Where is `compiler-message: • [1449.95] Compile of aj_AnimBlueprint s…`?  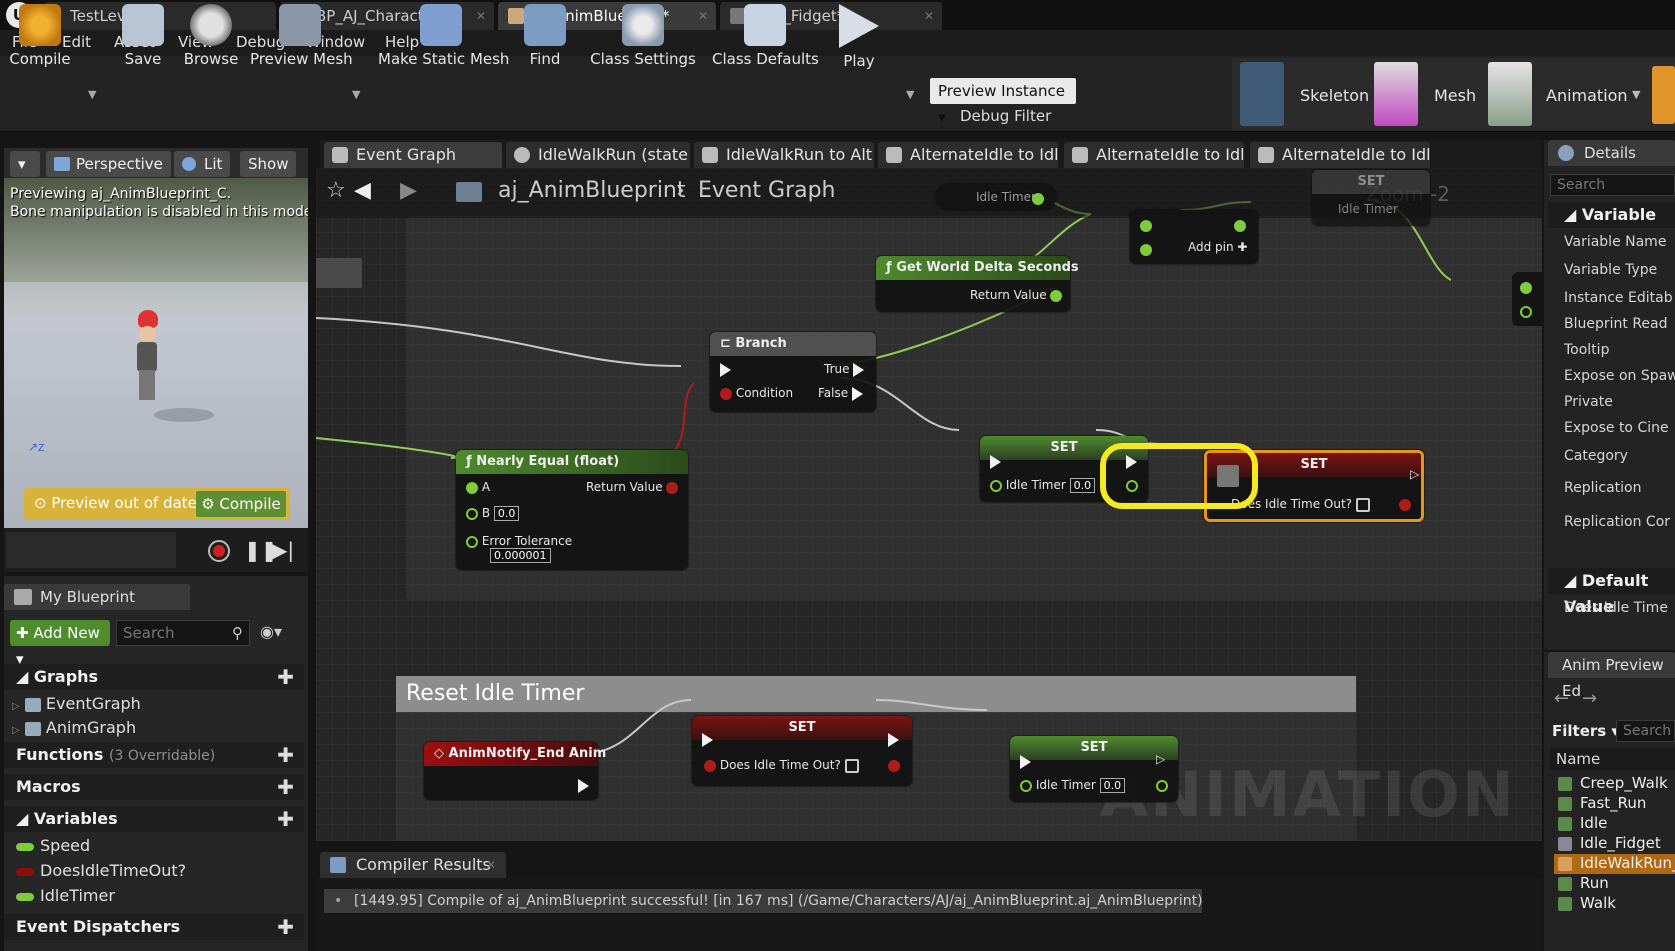
compiler-message: • [1449.95] Compile of aj_AnimBlueprint s… is located at coordinates (763, 901).